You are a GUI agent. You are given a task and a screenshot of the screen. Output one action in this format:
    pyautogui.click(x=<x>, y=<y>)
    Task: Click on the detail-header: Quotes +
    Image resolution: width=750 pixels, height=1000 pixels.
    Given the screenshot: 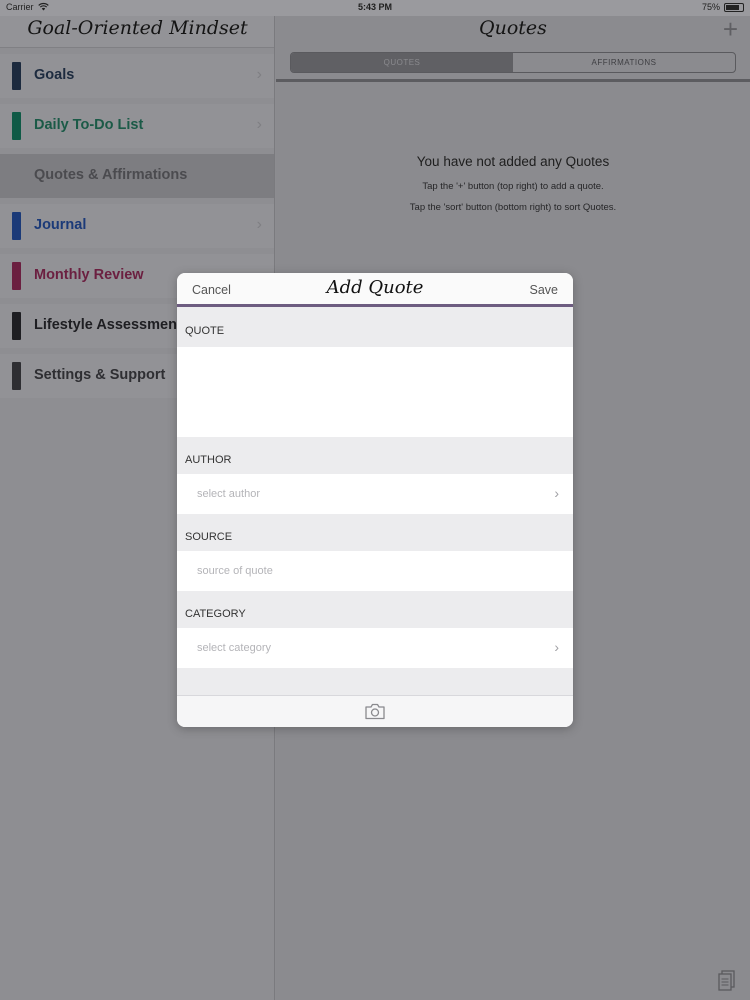 What is the action you would take?
    pyautogui.click(x=513, y=31)
    